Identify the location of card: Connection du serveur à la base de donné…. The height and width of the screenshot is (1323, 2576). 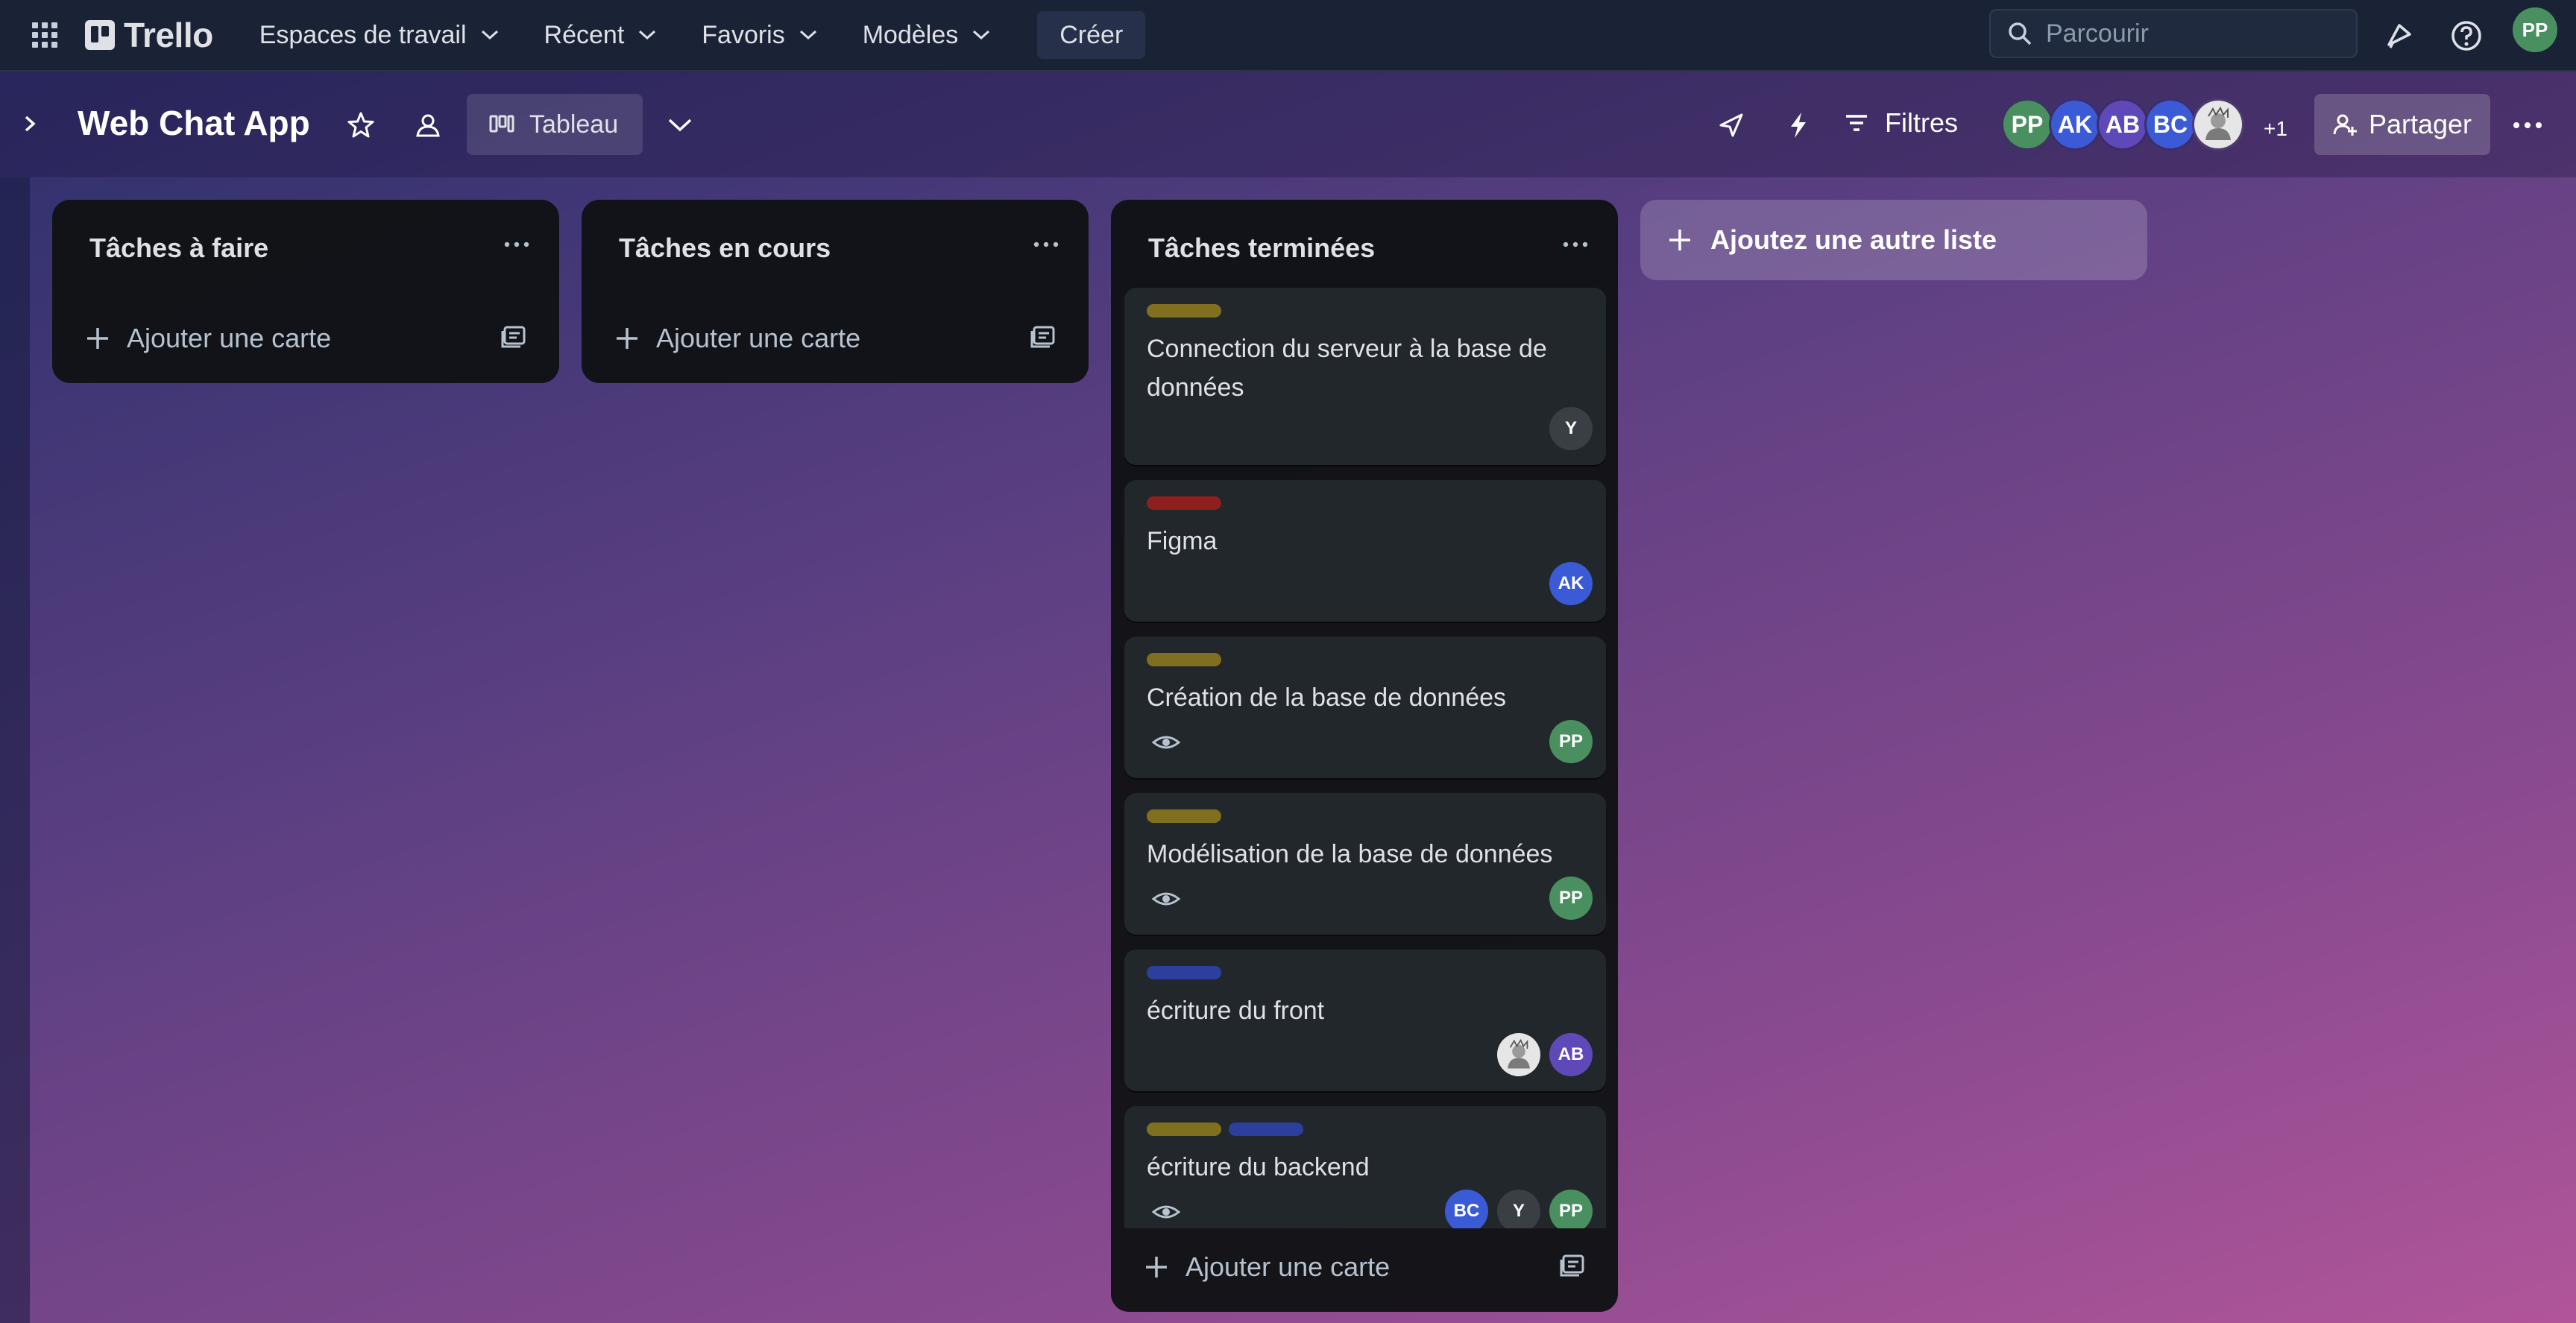
(1365, 377).